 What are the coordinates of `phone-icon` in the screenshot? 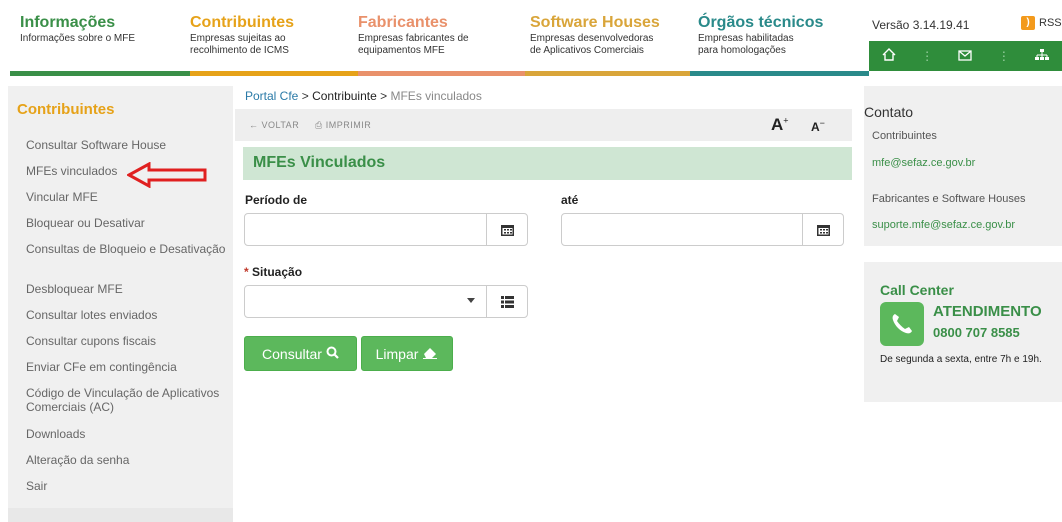 It's located at (902, 324).